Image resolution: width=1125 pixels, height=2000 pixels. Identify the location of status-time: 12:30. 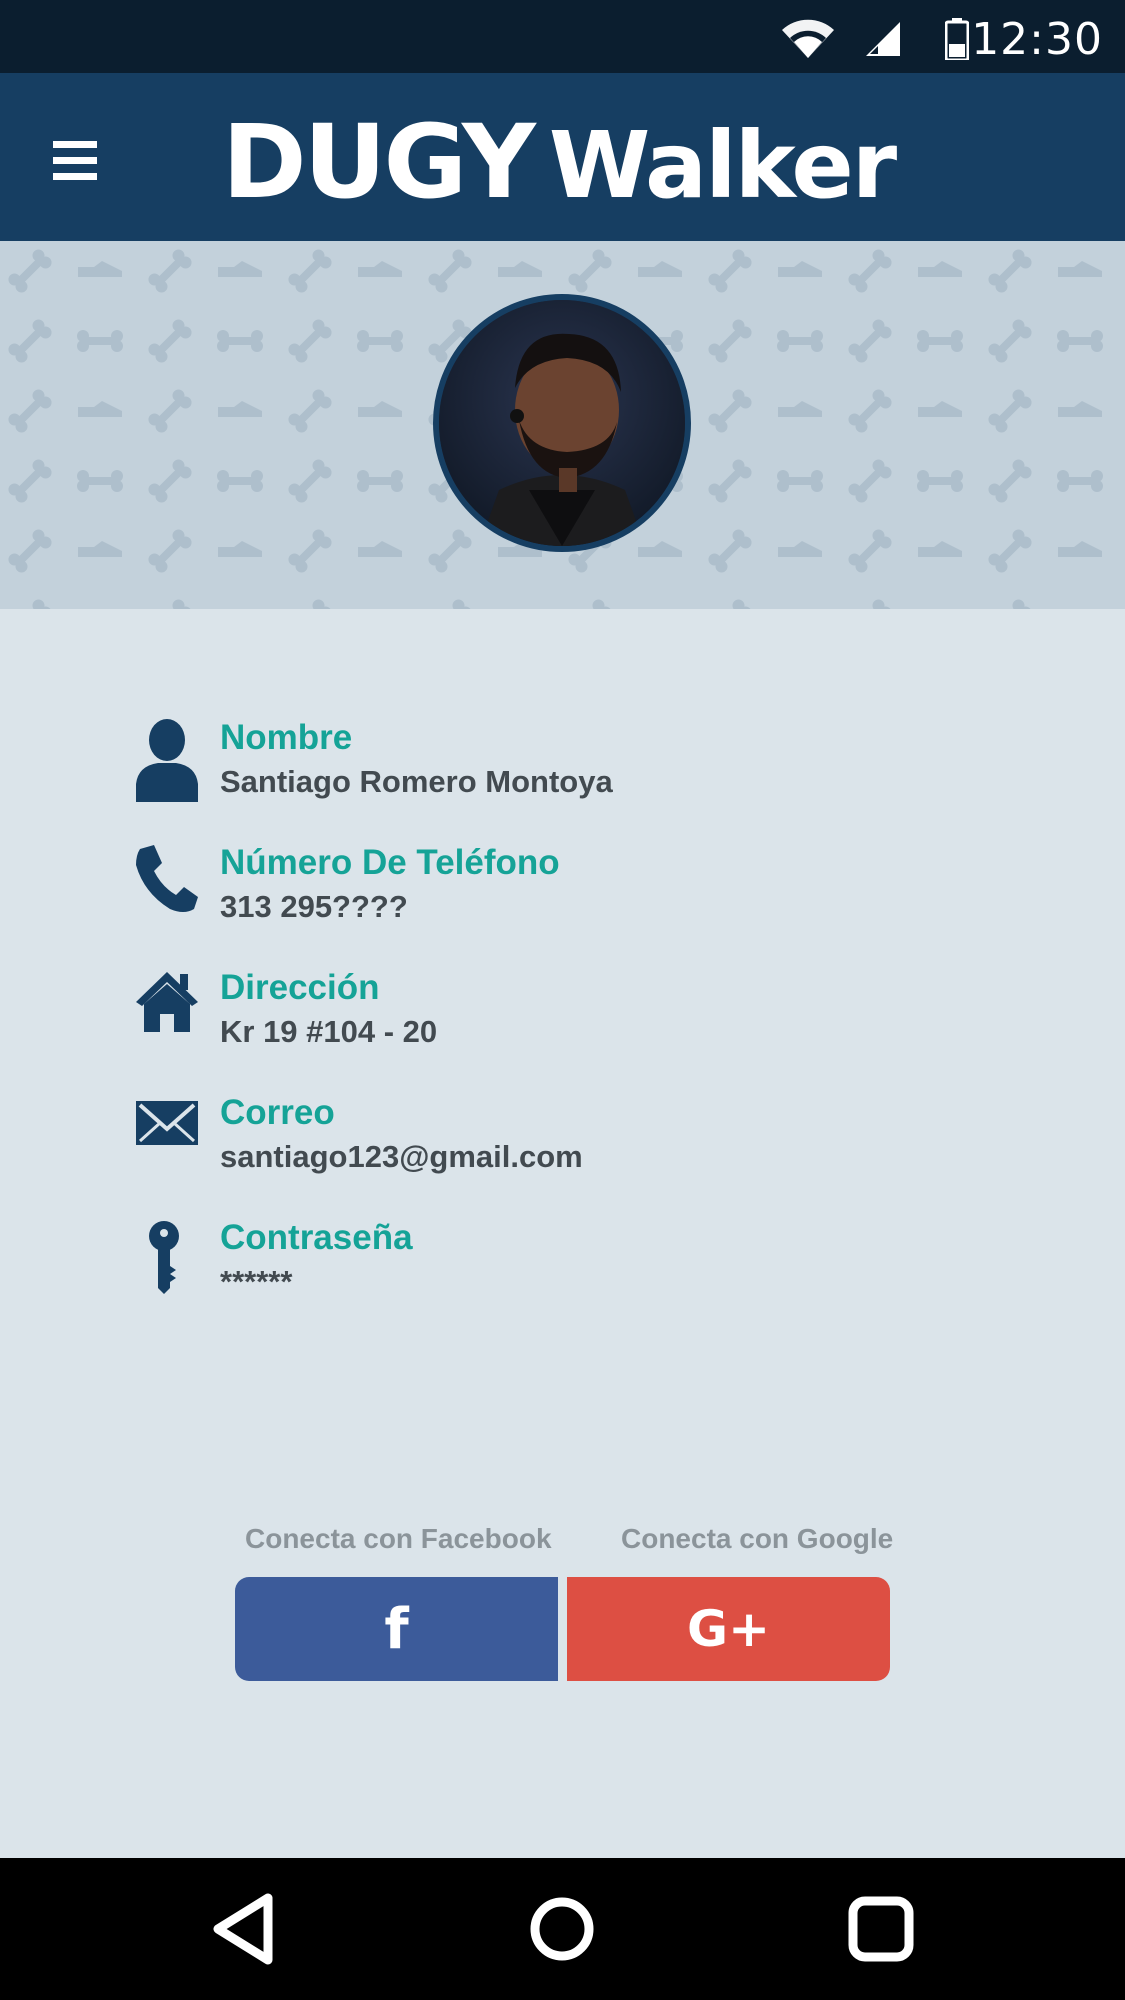
(1037, 39).